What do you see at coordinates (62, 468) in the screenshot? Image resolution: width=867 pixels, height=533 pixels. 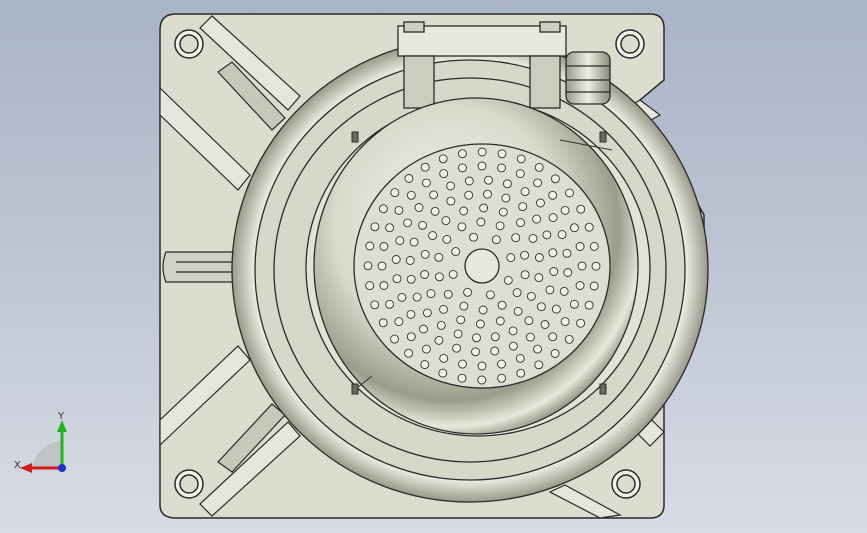 I see `z-axis-dot` at bounding box center [62, 468].